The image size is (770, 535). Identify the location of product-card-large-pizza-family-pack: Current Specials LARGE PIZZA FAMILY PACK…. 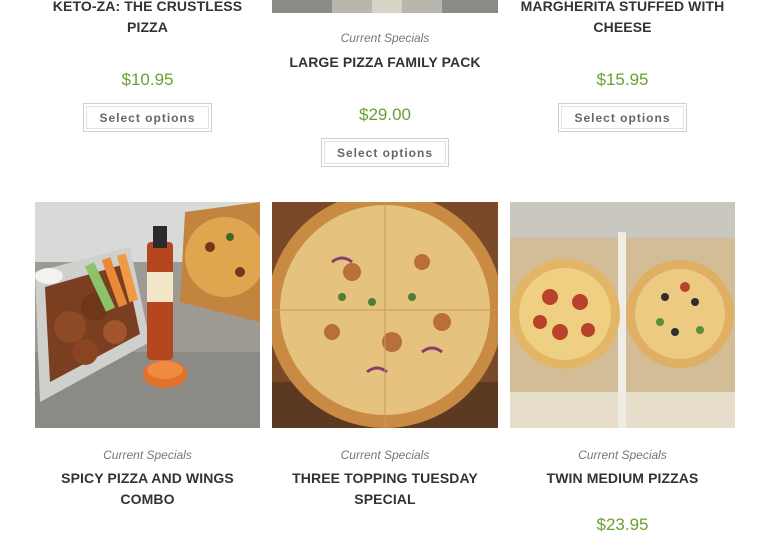
(385, 87).